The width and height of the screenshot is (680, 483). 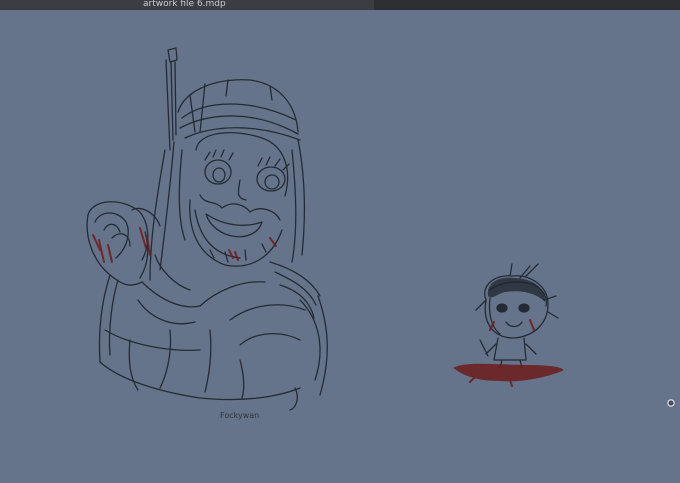 What do you see at coordinates (516, 289) in the screenshot?
I see `chibi-hair-fill` at bounding box center [516, 289].